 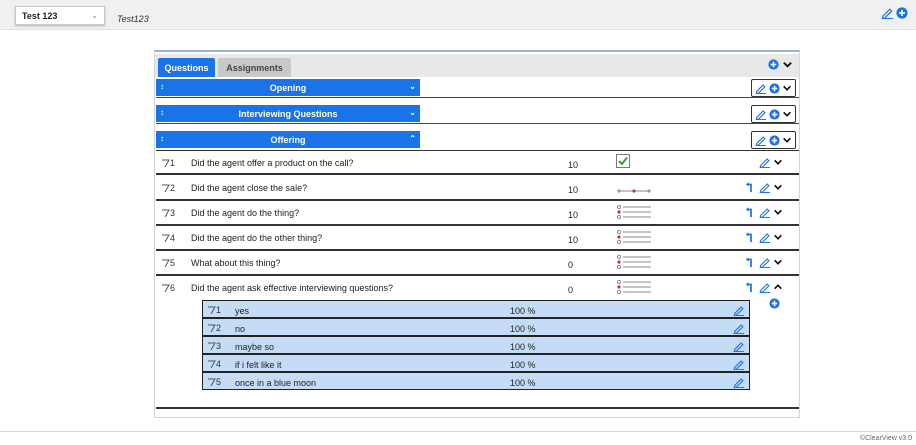 What do you see at coordinates (186, 67) in the screenshot?
I see `tab-questions: Questions` at bounding box center [186, 67].